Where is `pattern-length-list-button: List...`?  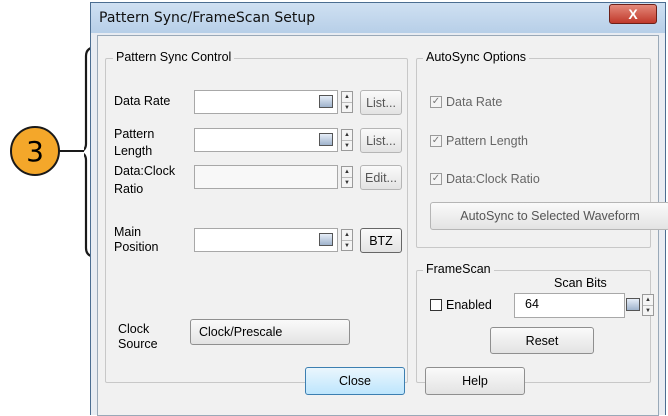
pattern-length-list-button: List... is located at coordinates (381, 140).